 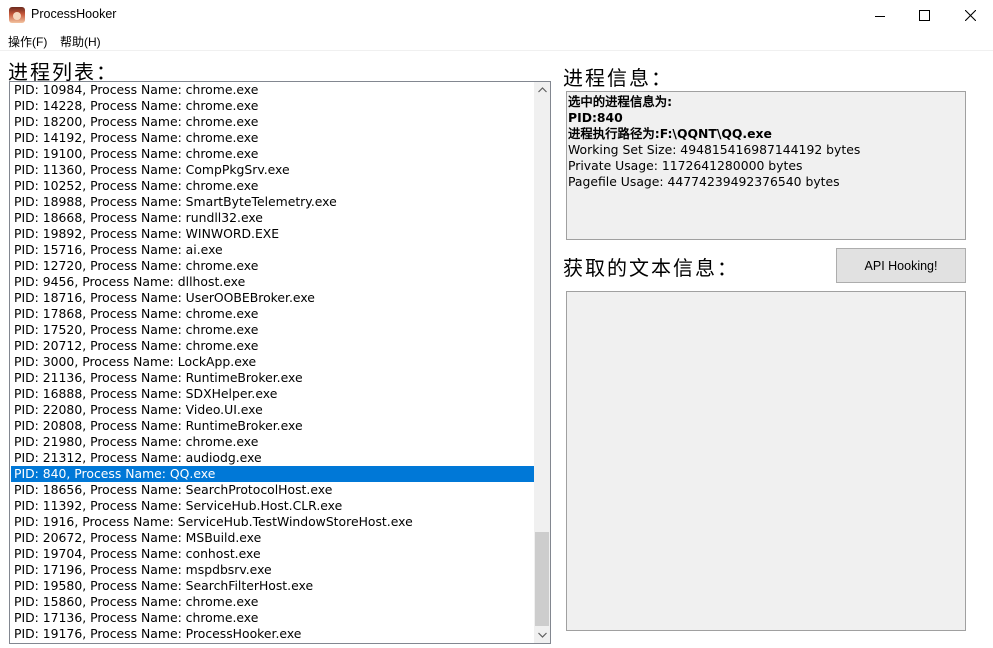 I want to click on chevron-down-icon, so click(x=542, y=635).